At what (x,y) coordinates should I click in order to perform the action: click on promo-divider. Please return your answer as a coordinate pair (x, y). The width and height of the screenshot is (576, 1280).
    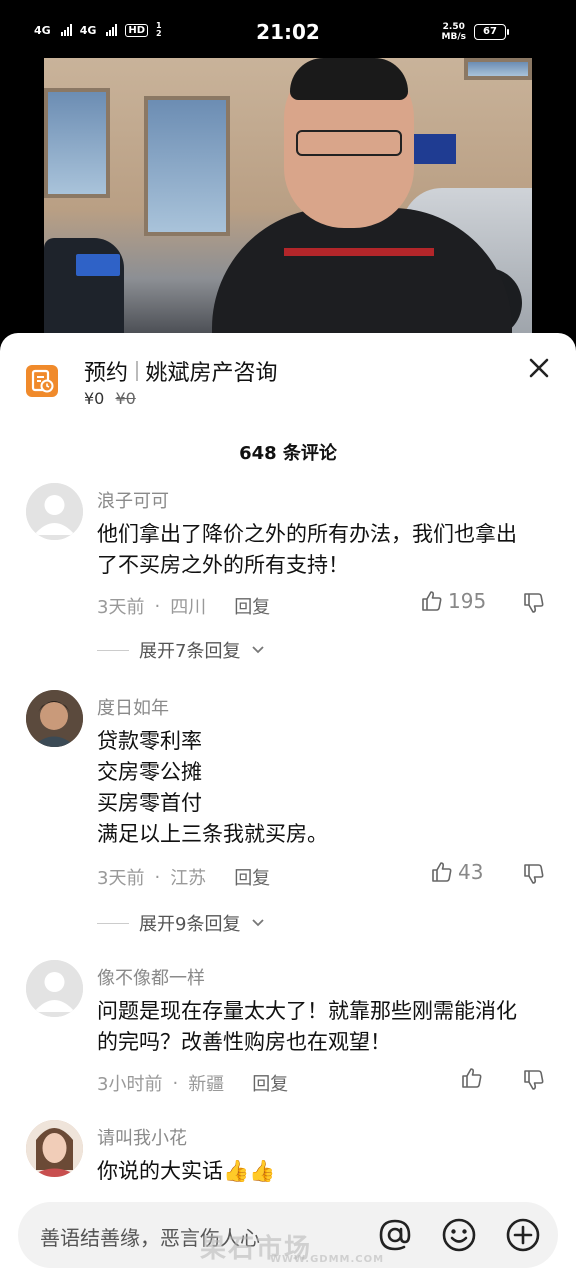
    Looking at the image, I should click on (137, 371).